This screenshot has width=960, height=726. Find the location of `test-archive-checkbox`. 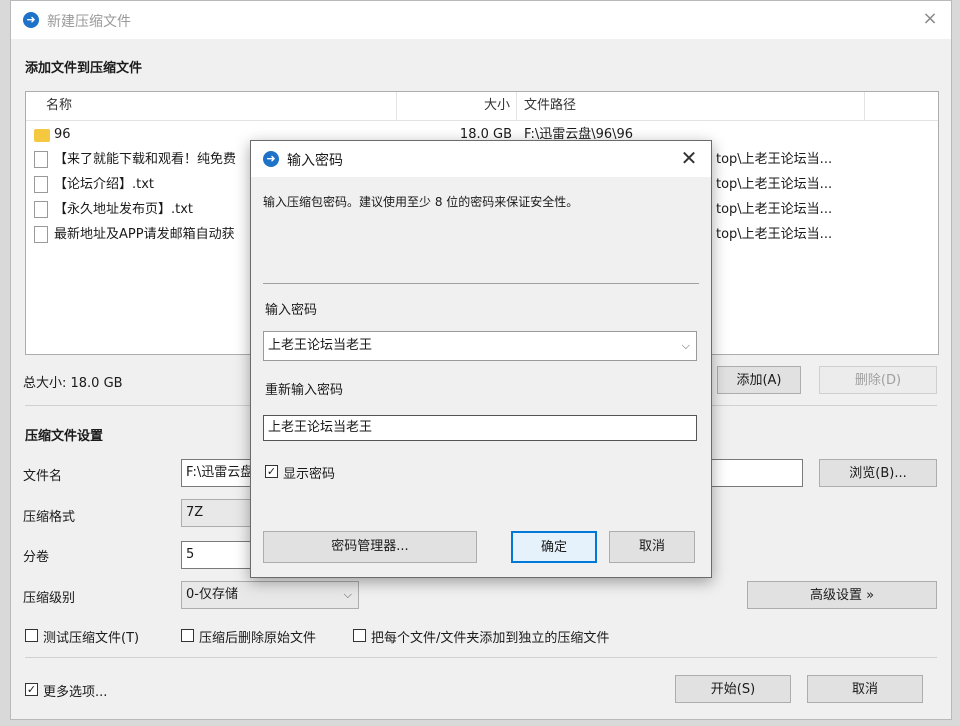

test-archive-checkbox is located at coordinates (31, 635).